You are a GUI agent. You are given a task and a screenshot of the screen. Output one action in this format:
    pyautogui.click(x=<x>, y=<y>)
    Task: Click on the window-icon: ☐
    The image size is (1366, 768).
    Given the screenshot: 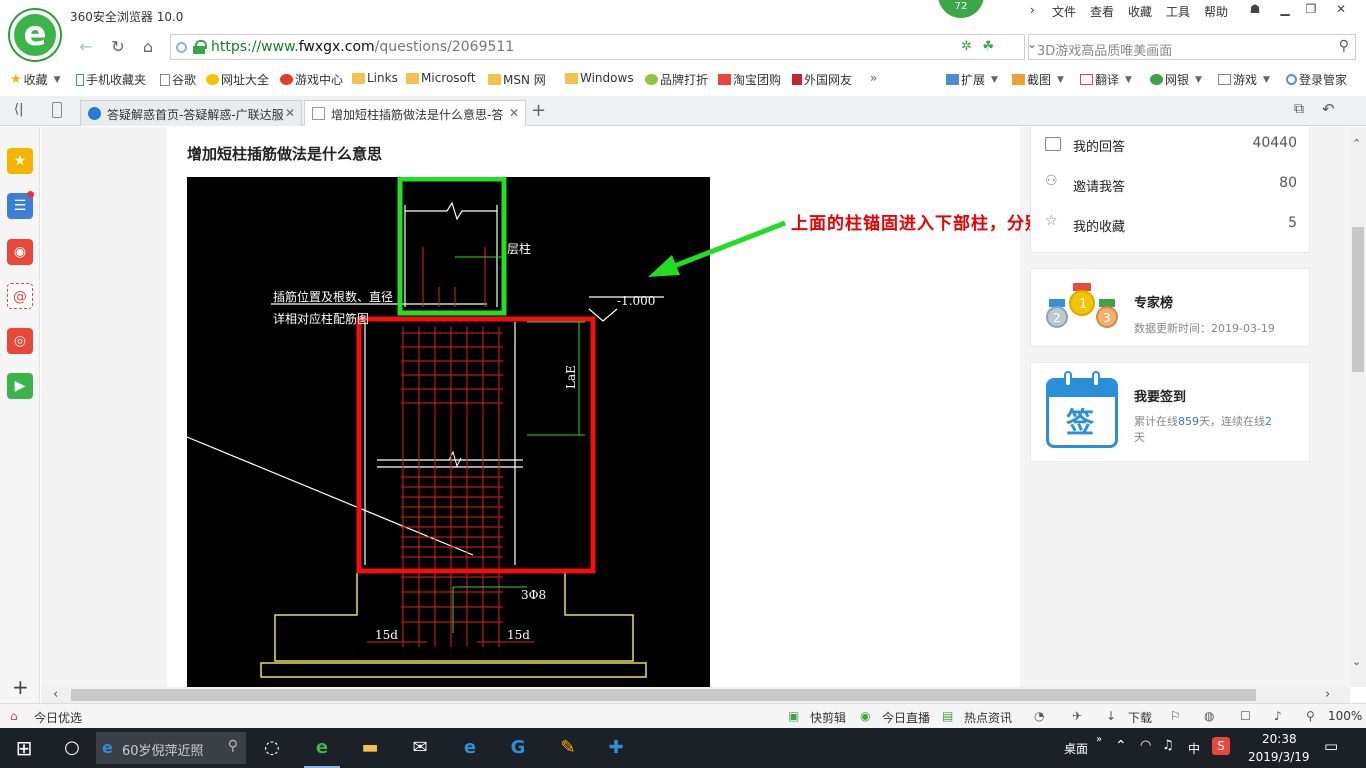 What is the action you would take?
    pyautogui.click(x=1245, y=716)
    